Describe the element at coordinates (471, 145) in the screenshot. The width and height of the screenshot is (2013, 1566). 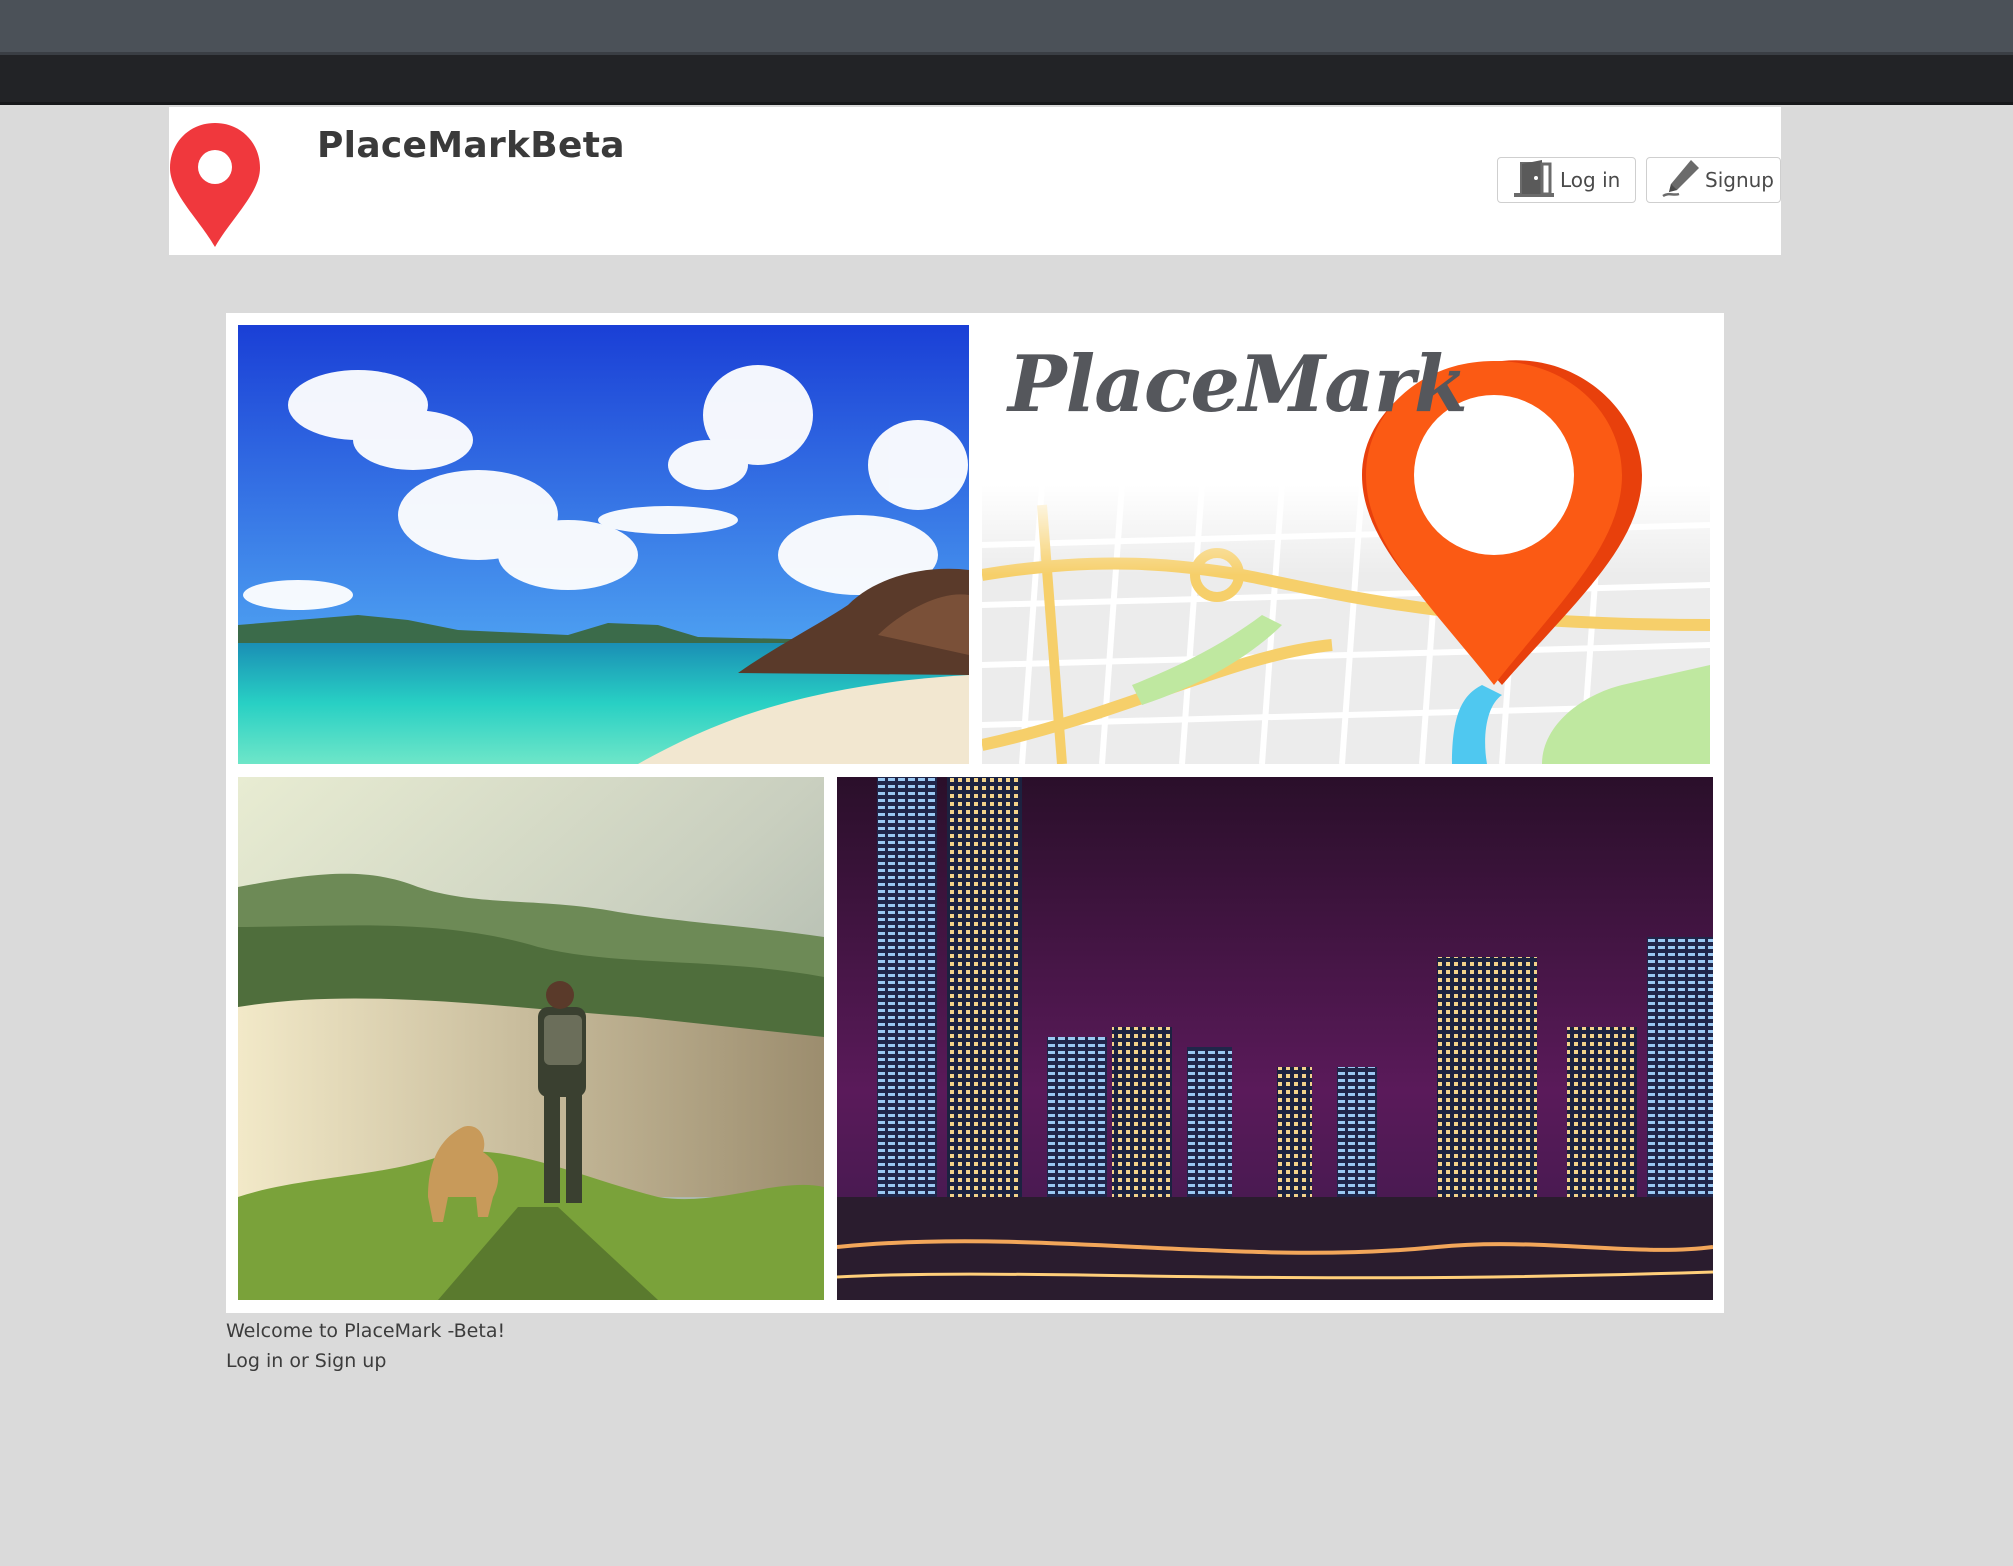
I see `brand-title: PlaceMarkBeta` at that location.